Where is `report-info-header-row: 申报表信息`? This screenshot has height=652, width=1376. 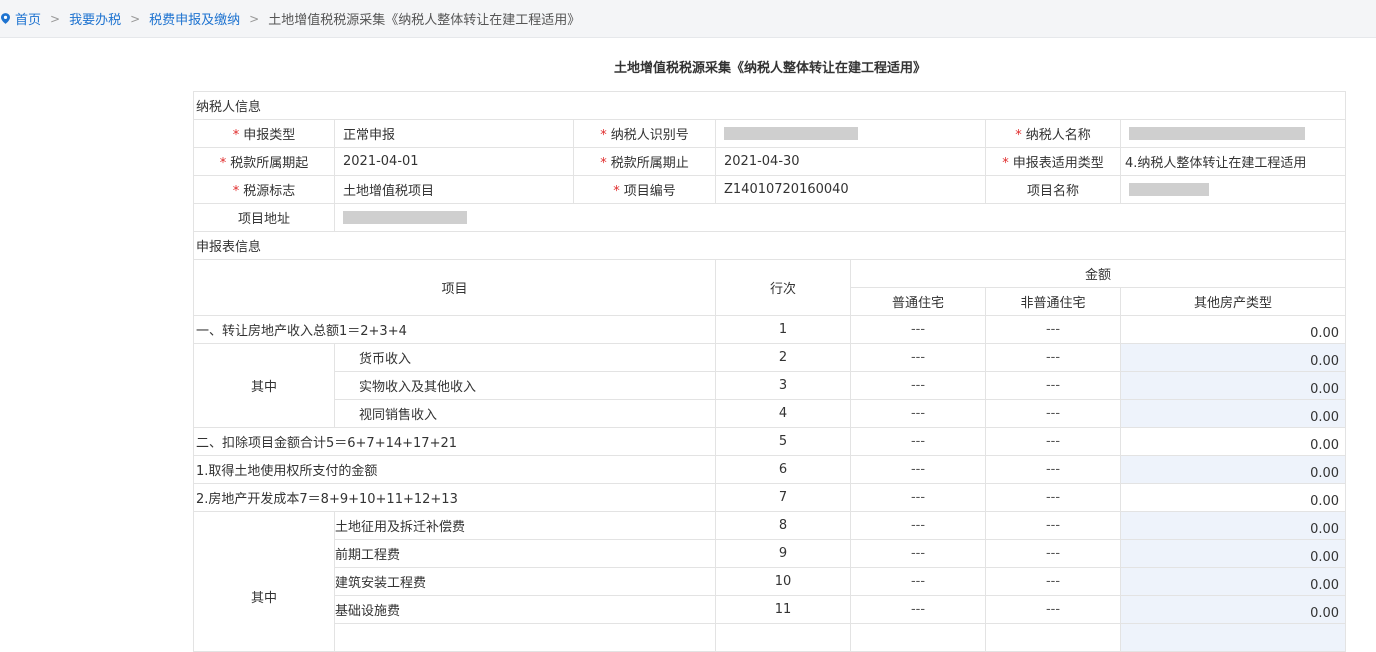
report-info-header-row: 申报表信息 is located at coordinates (769, 245).